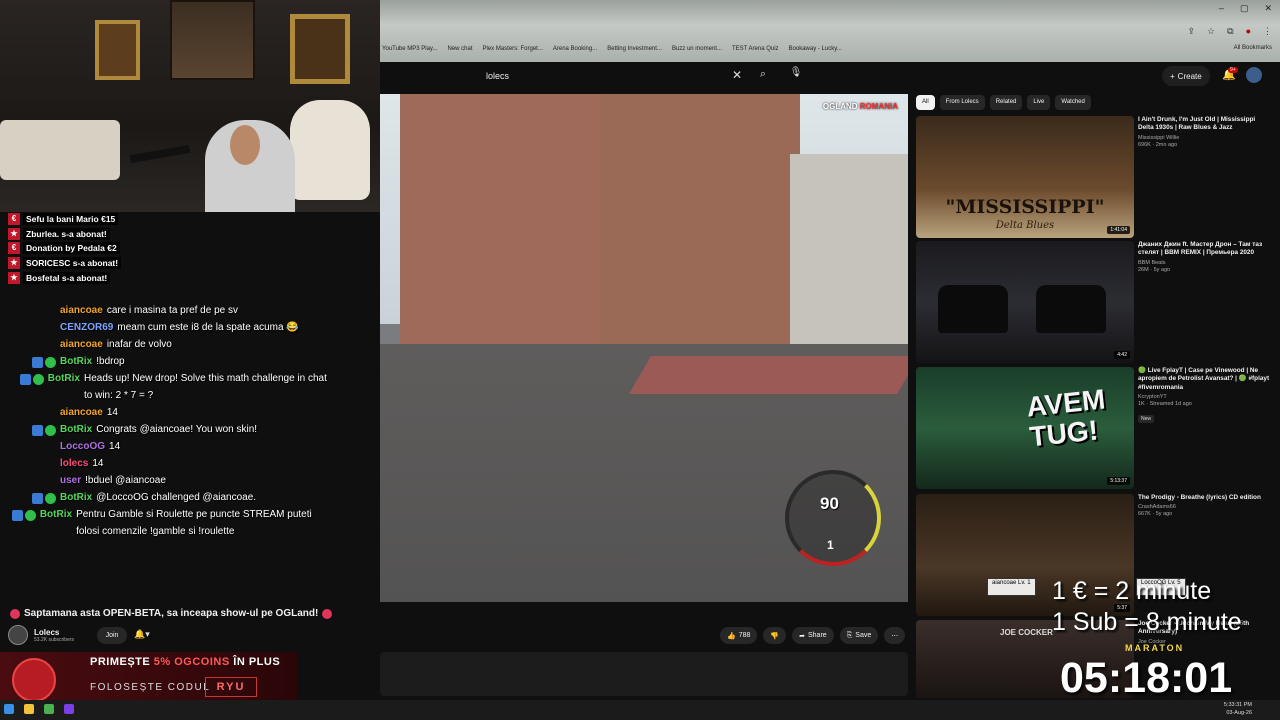 Image resolution: width=1280 pixels, height=720 pixels. What do you see at coordinates (194, 263) in the screenshot?
I see `alert-item: ★ SORICESC s-a abonat!` at bounding box center [194, 263].